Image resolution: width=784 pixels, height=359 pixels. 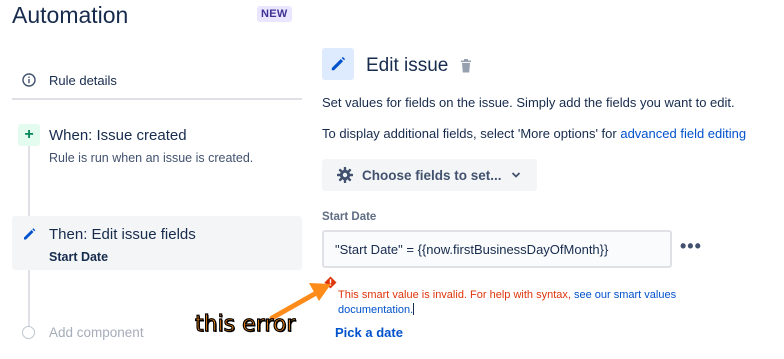 What do you see at coordinates (122, 234) in the screenshot?
I see `action-title: Then: Edit issue fields` at bounding box center [122, 234].